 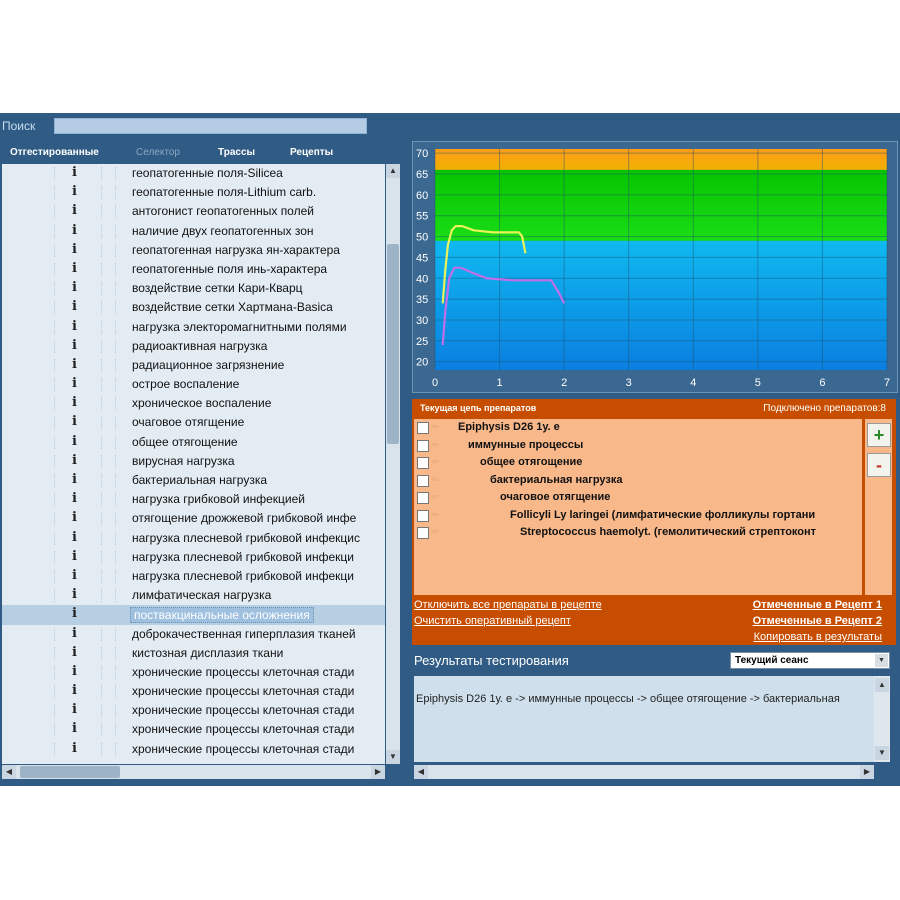 I want to click on list-item: i бактериальная нагрузка, so click(x=193, y=480).